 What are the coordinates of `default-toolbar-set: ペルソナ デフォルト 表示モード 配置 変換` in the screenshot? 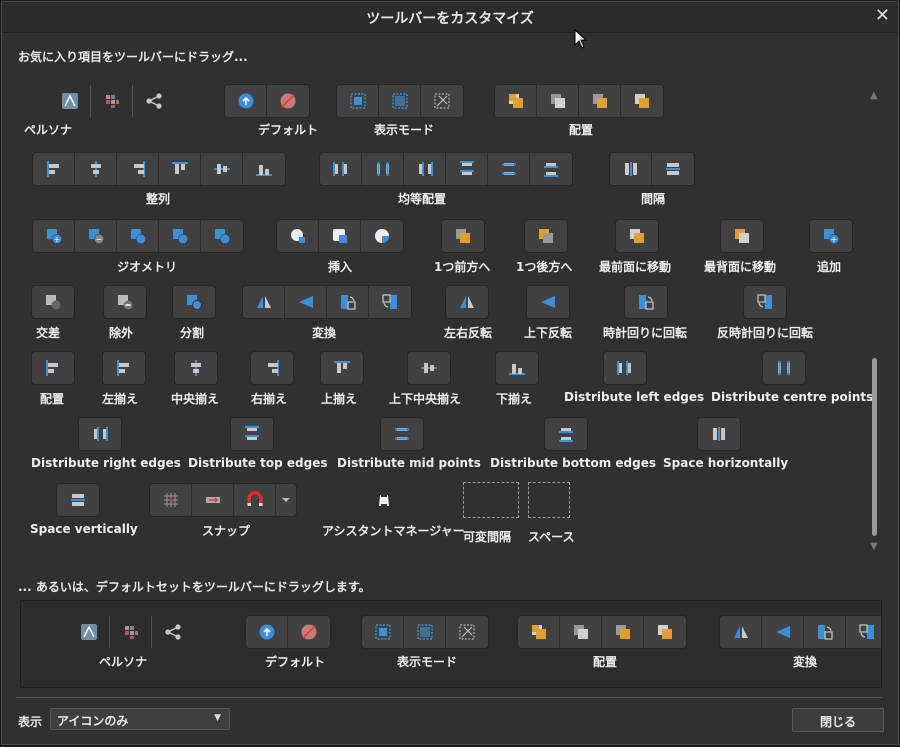 It's located at (451, 644).